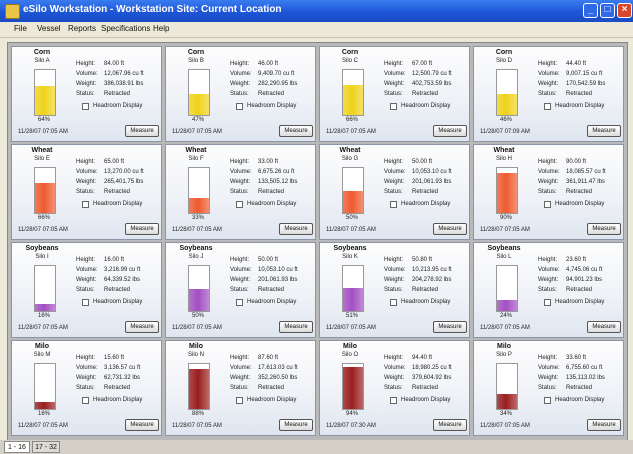 The height and width of the screenshot is (454, 633). What do you see at coordinates (17, 447) in the screenshot?
I see `tab-1-16: 1 - 16` at bounding box center [17, 447].